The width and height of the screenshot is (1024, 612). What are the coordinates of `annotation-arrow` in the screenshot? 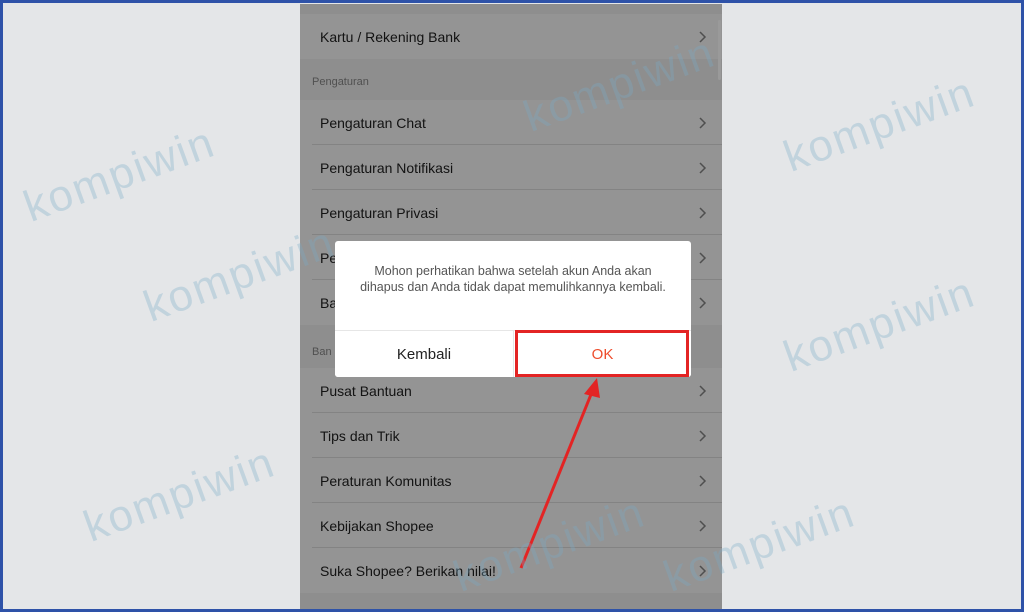 It's located at (559, 473).